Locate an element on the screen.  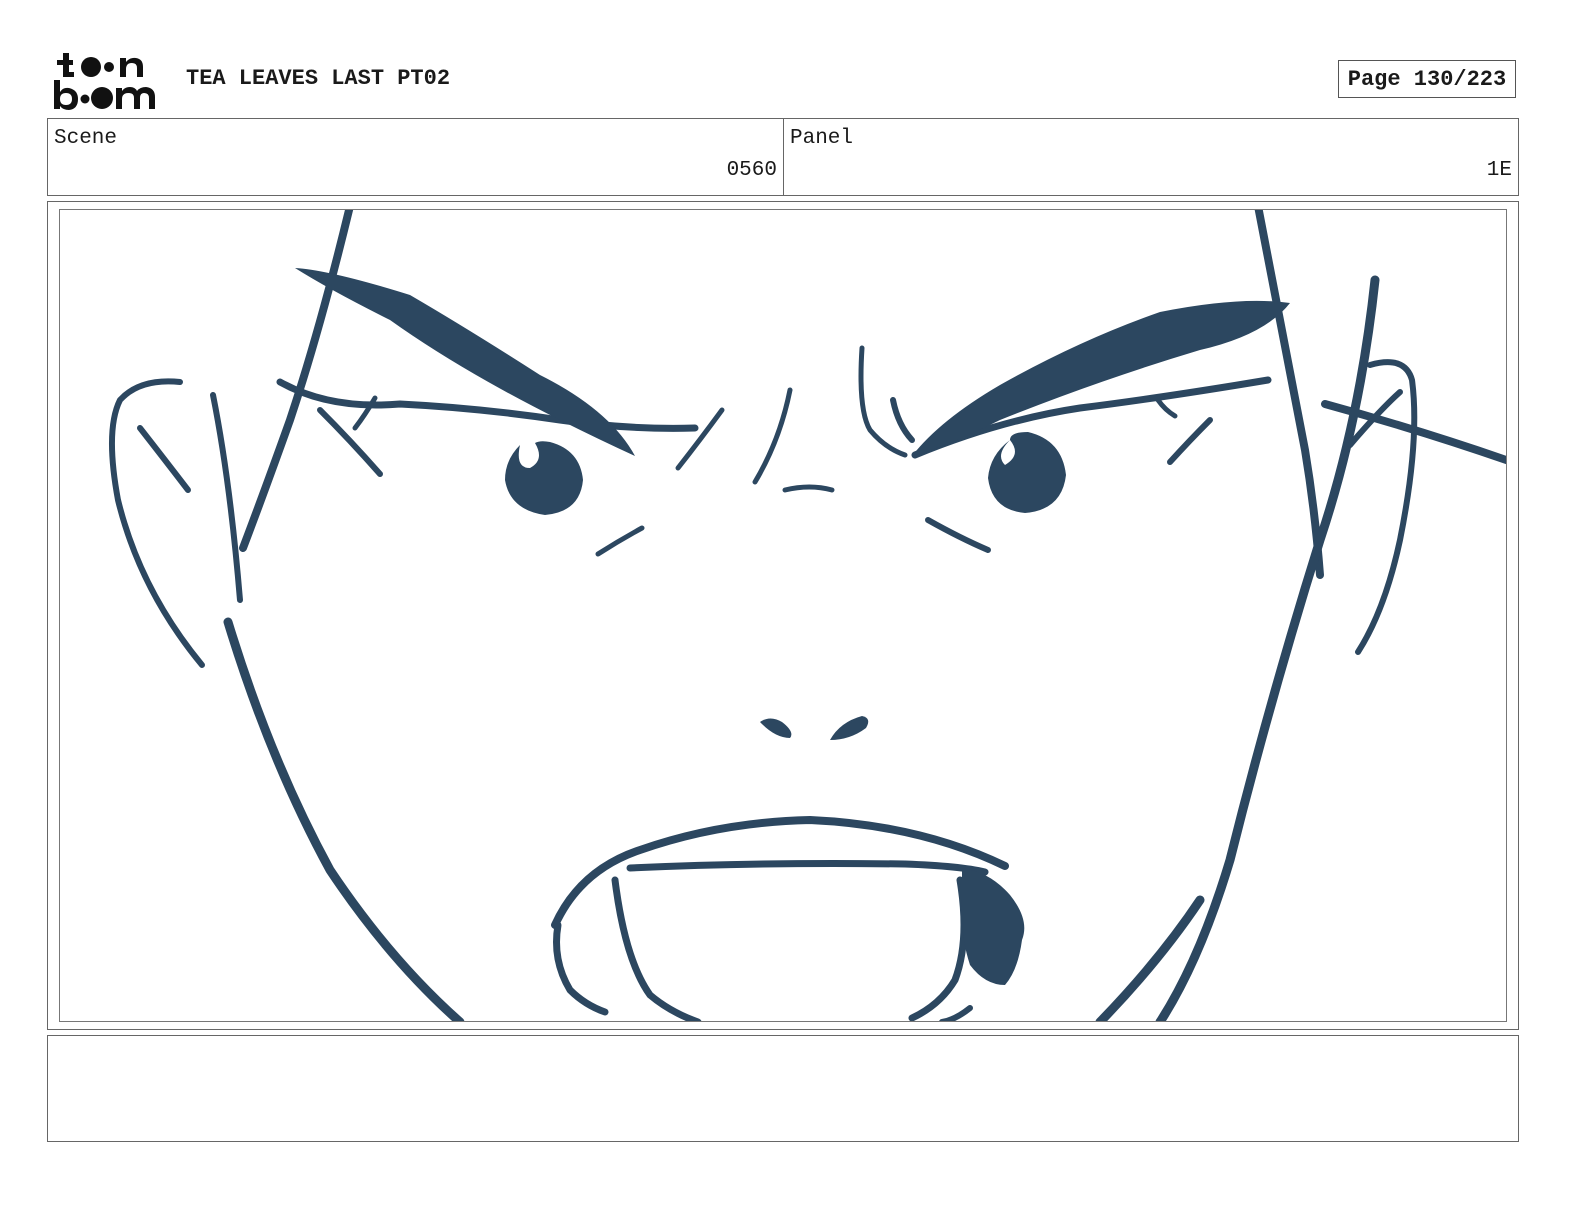
panel-notes-box is located at coordinates (783, 1088).